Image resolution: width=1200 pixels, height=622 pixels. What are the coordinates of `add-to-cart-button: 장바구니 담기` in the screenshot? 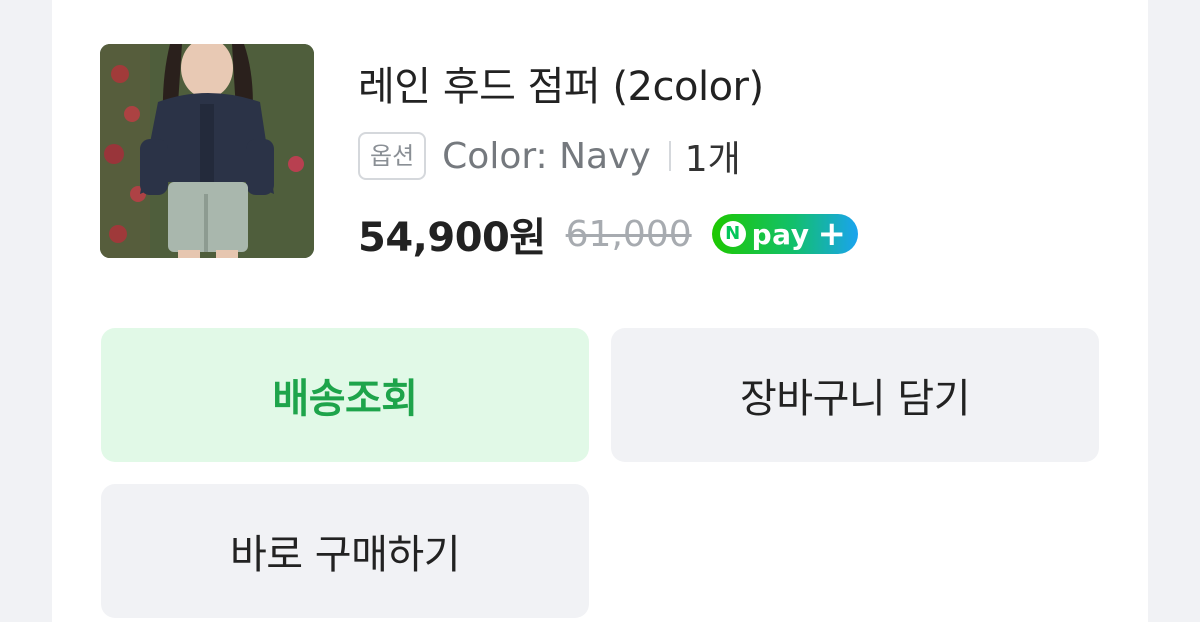 It's located at (855, 395).